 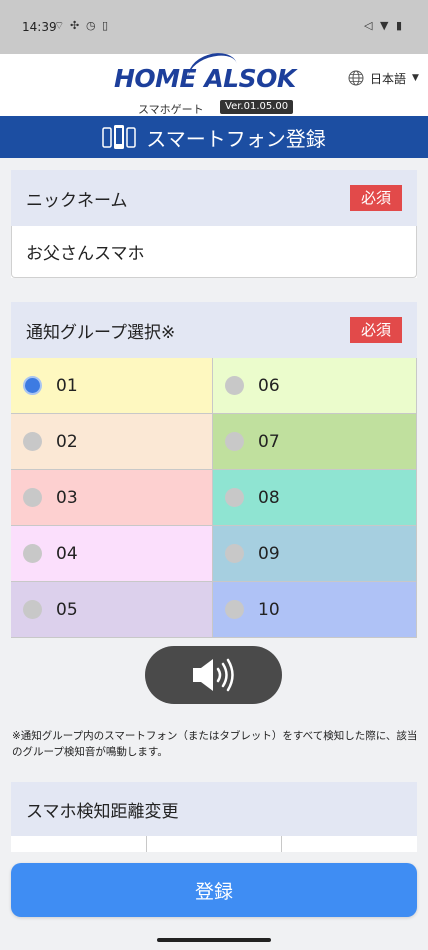 I want to click on group-option-05: 05, so click(x=112, y=610).